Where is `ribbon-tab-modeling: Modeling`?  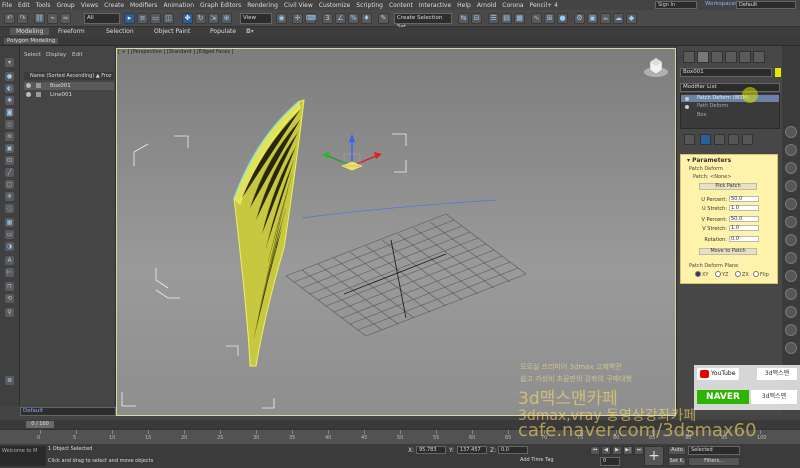 ribbon-tab-modeling: Modeling is located at coordinates (30, 31).